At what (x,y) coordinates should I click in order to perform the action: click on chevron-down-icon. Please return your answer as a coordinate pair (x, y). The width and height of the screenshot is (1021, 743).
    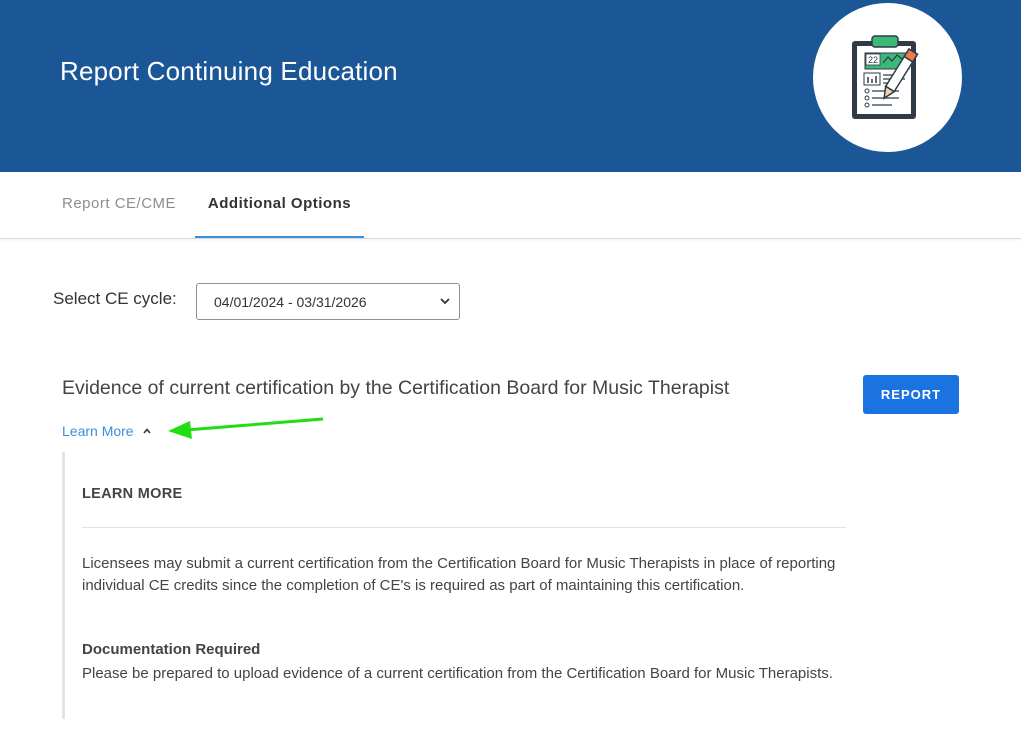
    Looking at the image, I should click on (445, 301).